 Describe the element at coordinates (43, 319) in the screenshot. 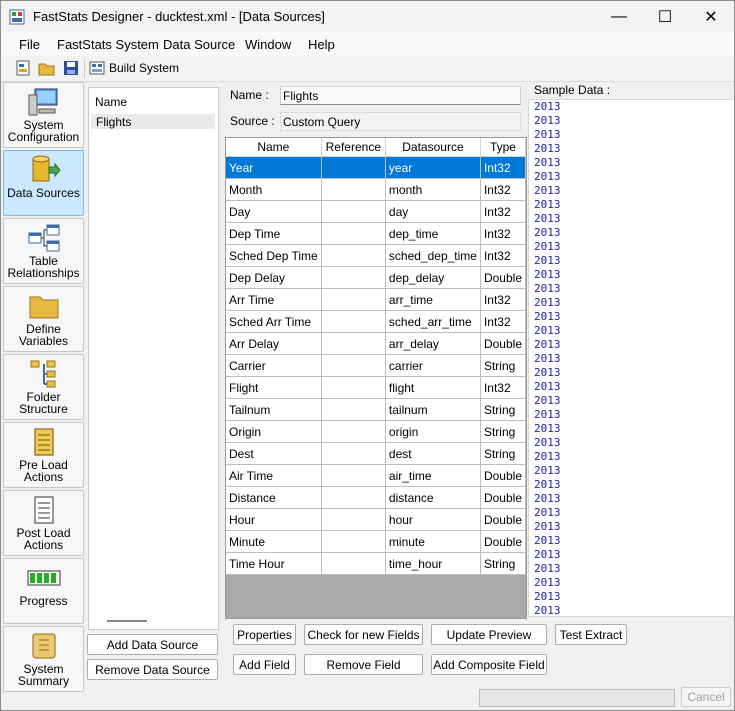

I see `nav-define-variables: Define Variables` at that location.